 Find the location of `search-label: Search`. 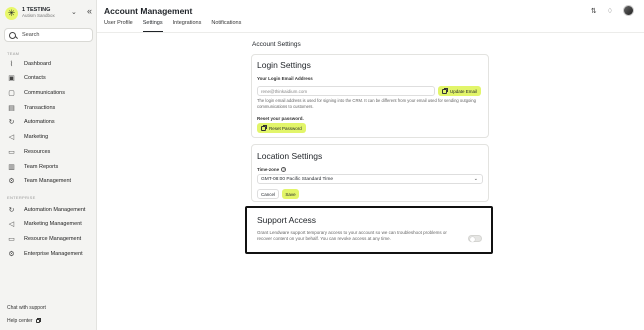

search-label: Search is located at coordinates (31, 35).